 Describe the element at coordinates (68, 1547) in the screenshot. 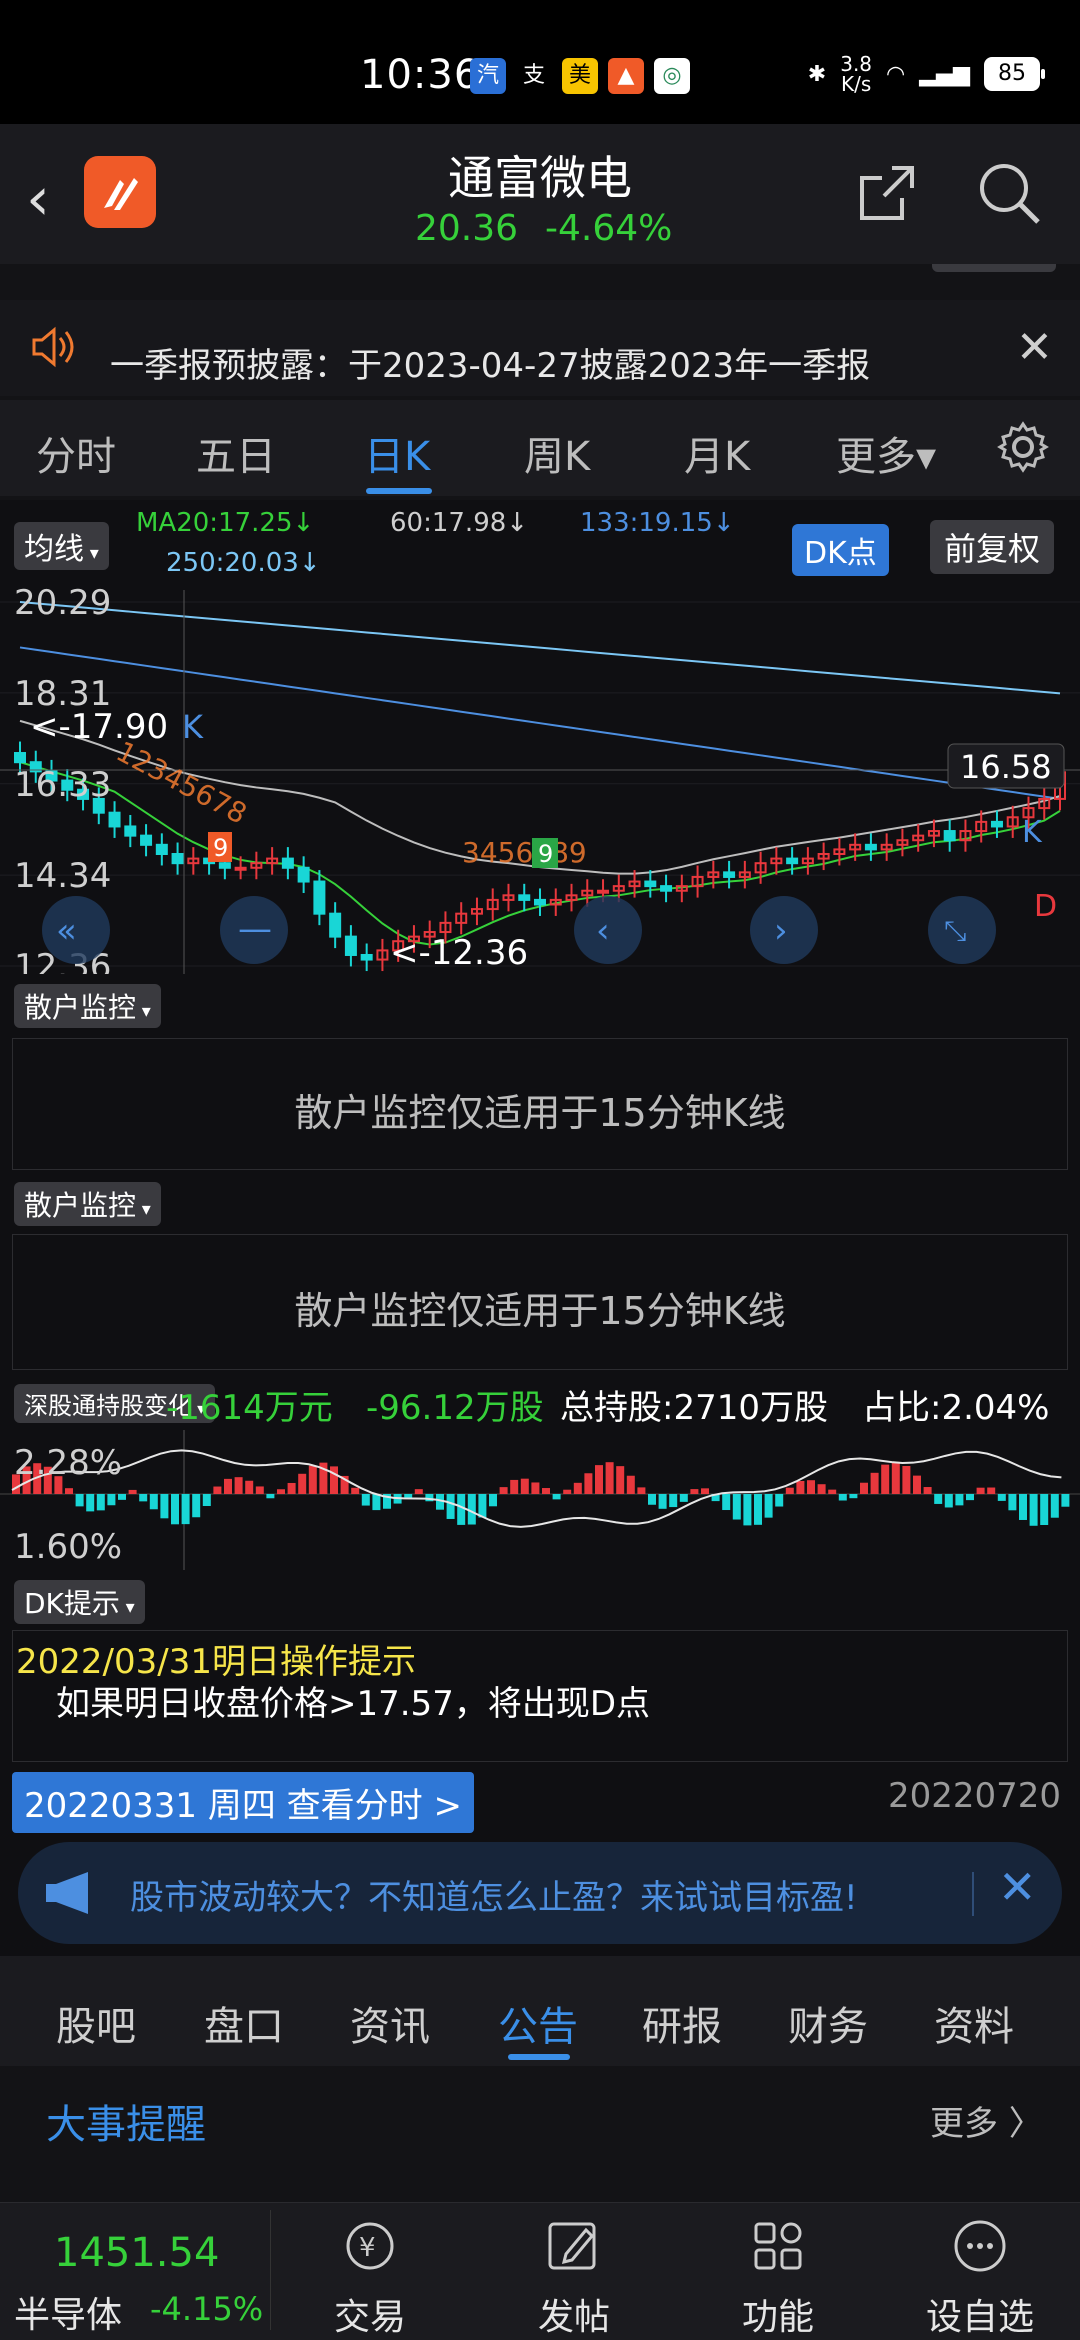

I see `sz-y-bottom: 1.60%` at that location.